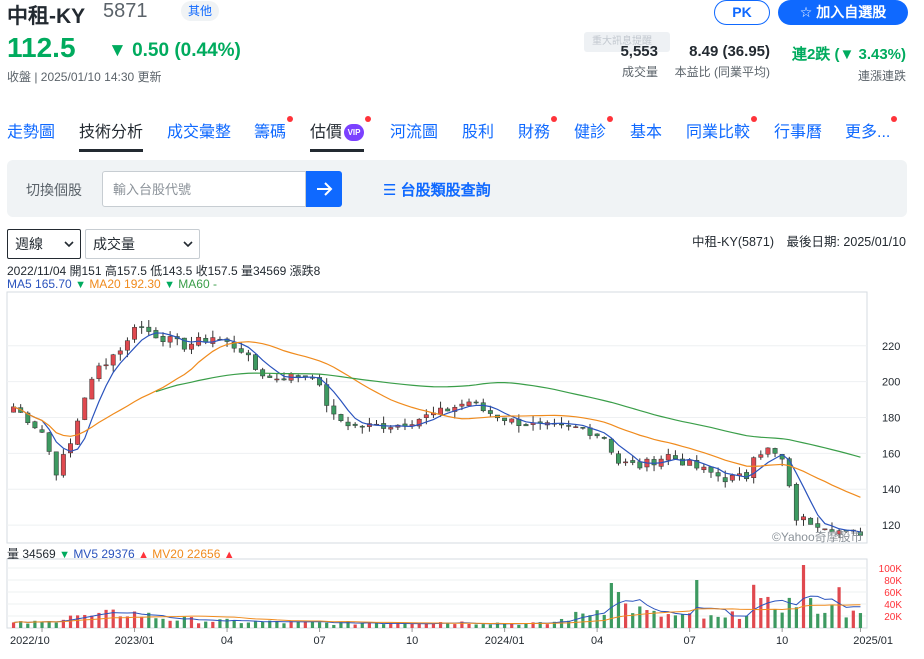  What do you see at coordinates (204, 554) in the screenshot?
I see `mv20-value: 22656` at bounding box center [204, 554].